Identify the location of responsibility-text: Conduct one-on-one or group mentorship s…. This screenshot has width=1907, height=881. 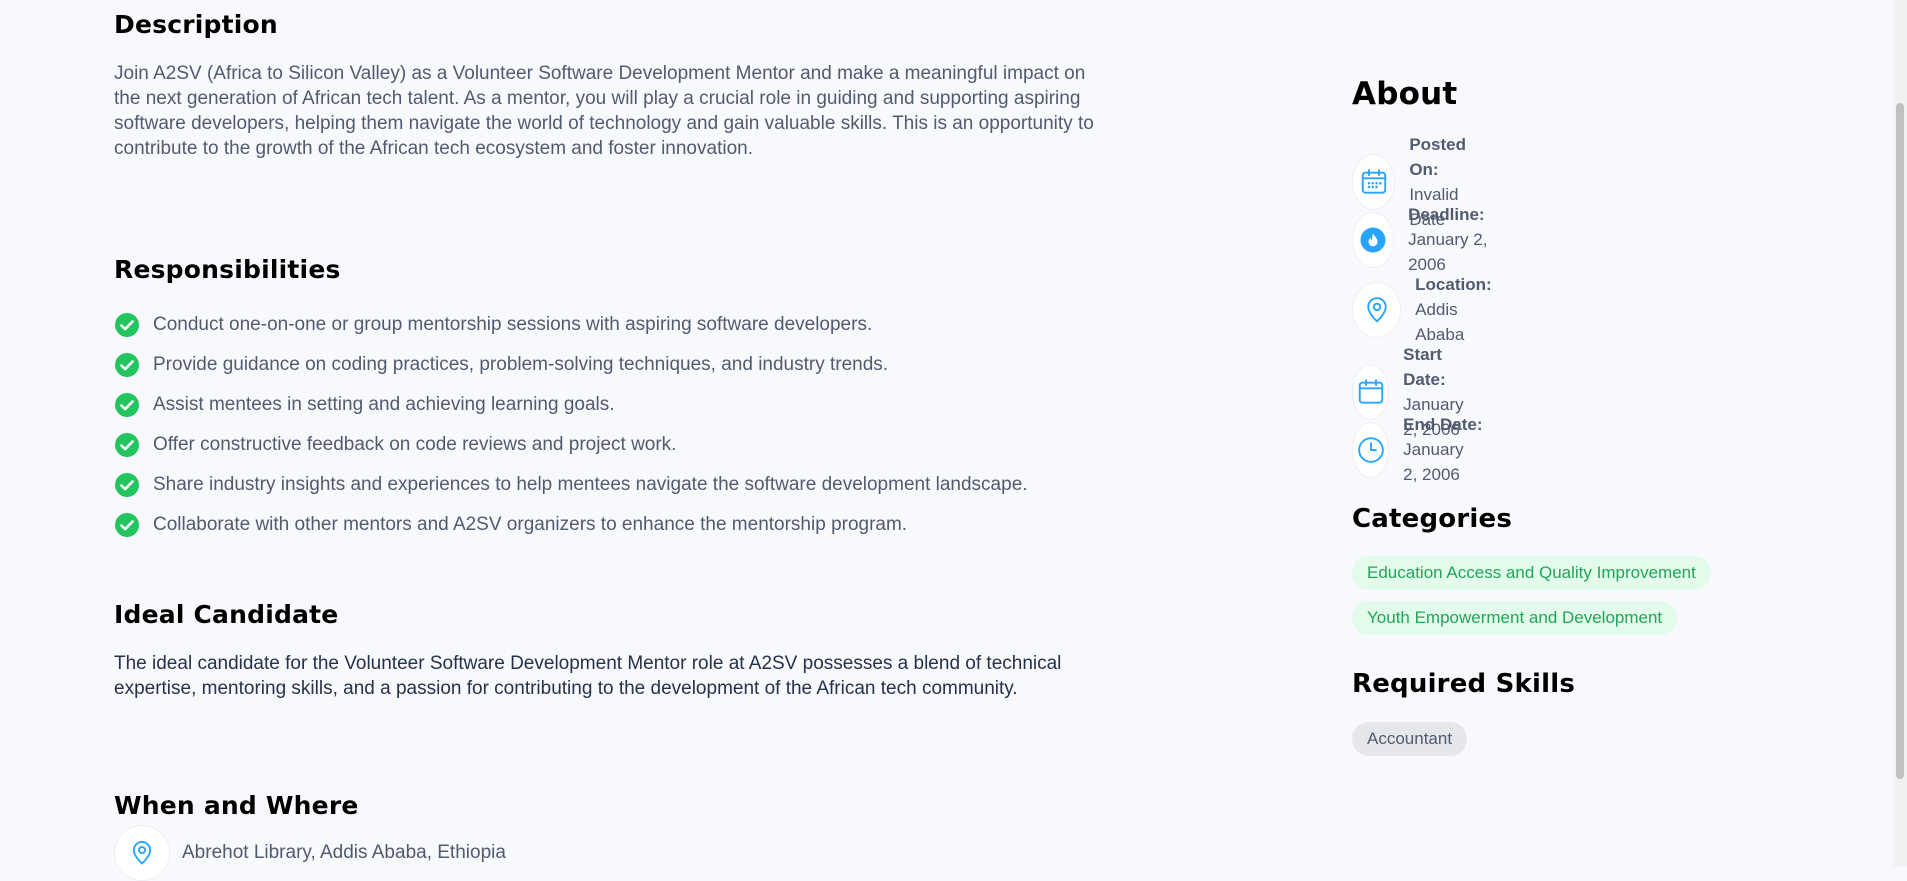
(513, 324).